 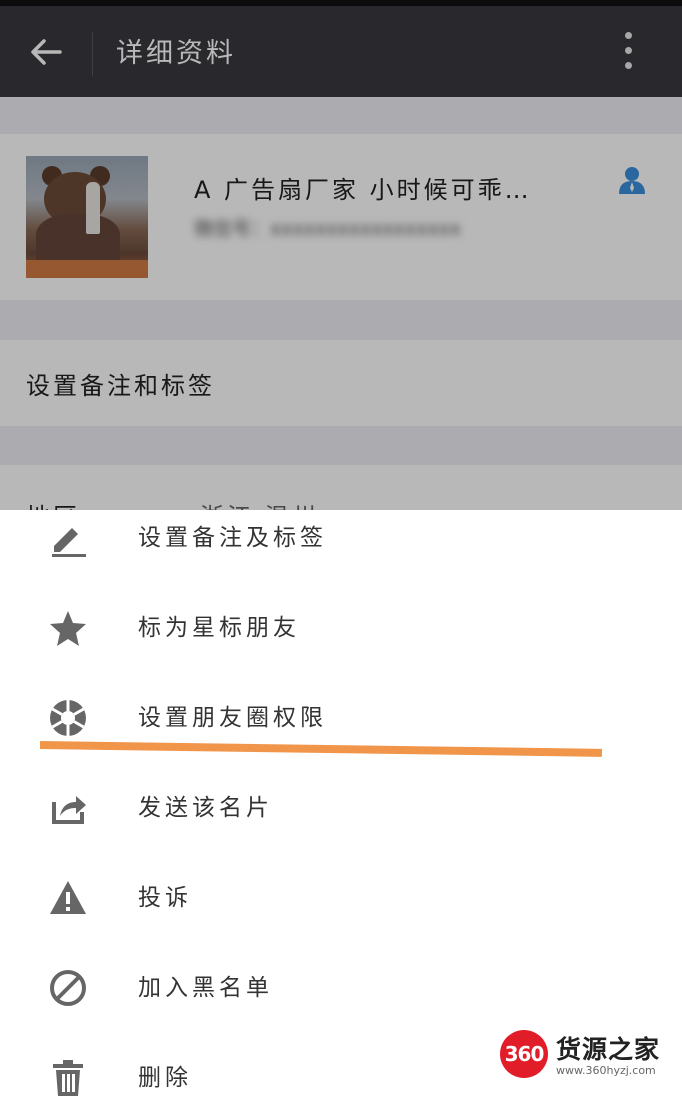 I want to click on menu-item-label: 加入黑名单, so click(x=205, y=988).